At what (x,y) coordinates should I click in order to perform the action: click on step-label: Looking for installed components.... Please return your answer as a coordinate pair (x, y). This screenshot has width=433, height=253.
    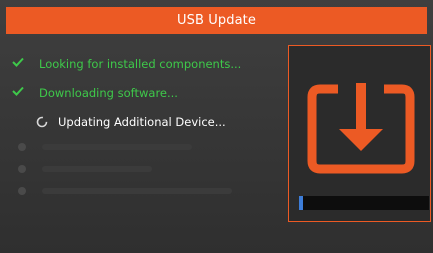
    Looking at the image, I should click on (140, 63).